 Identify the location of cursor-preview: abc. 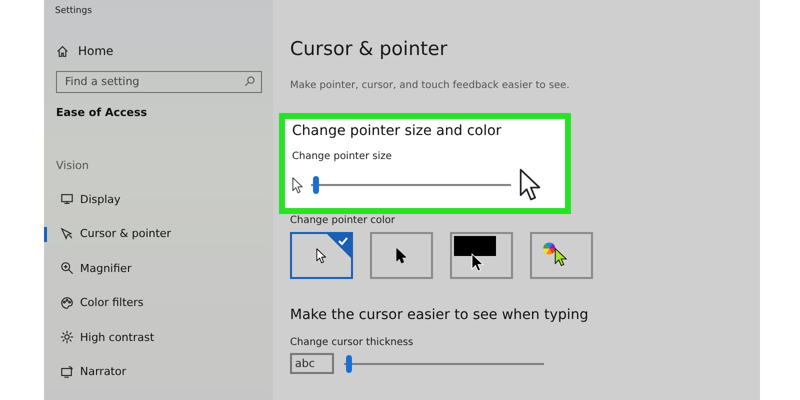
(312, 363).